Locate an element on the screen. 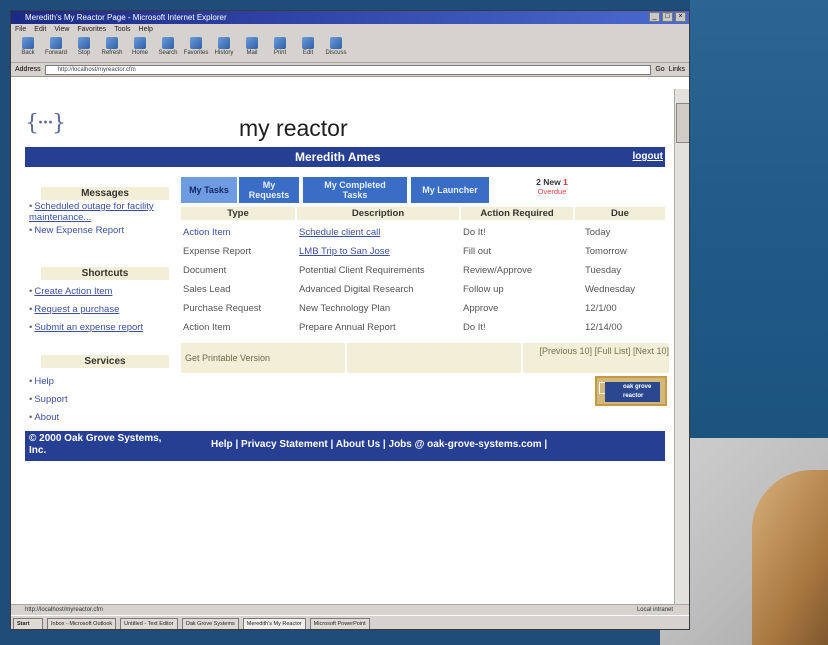  history-button: History is located at coordinates (224, 48).